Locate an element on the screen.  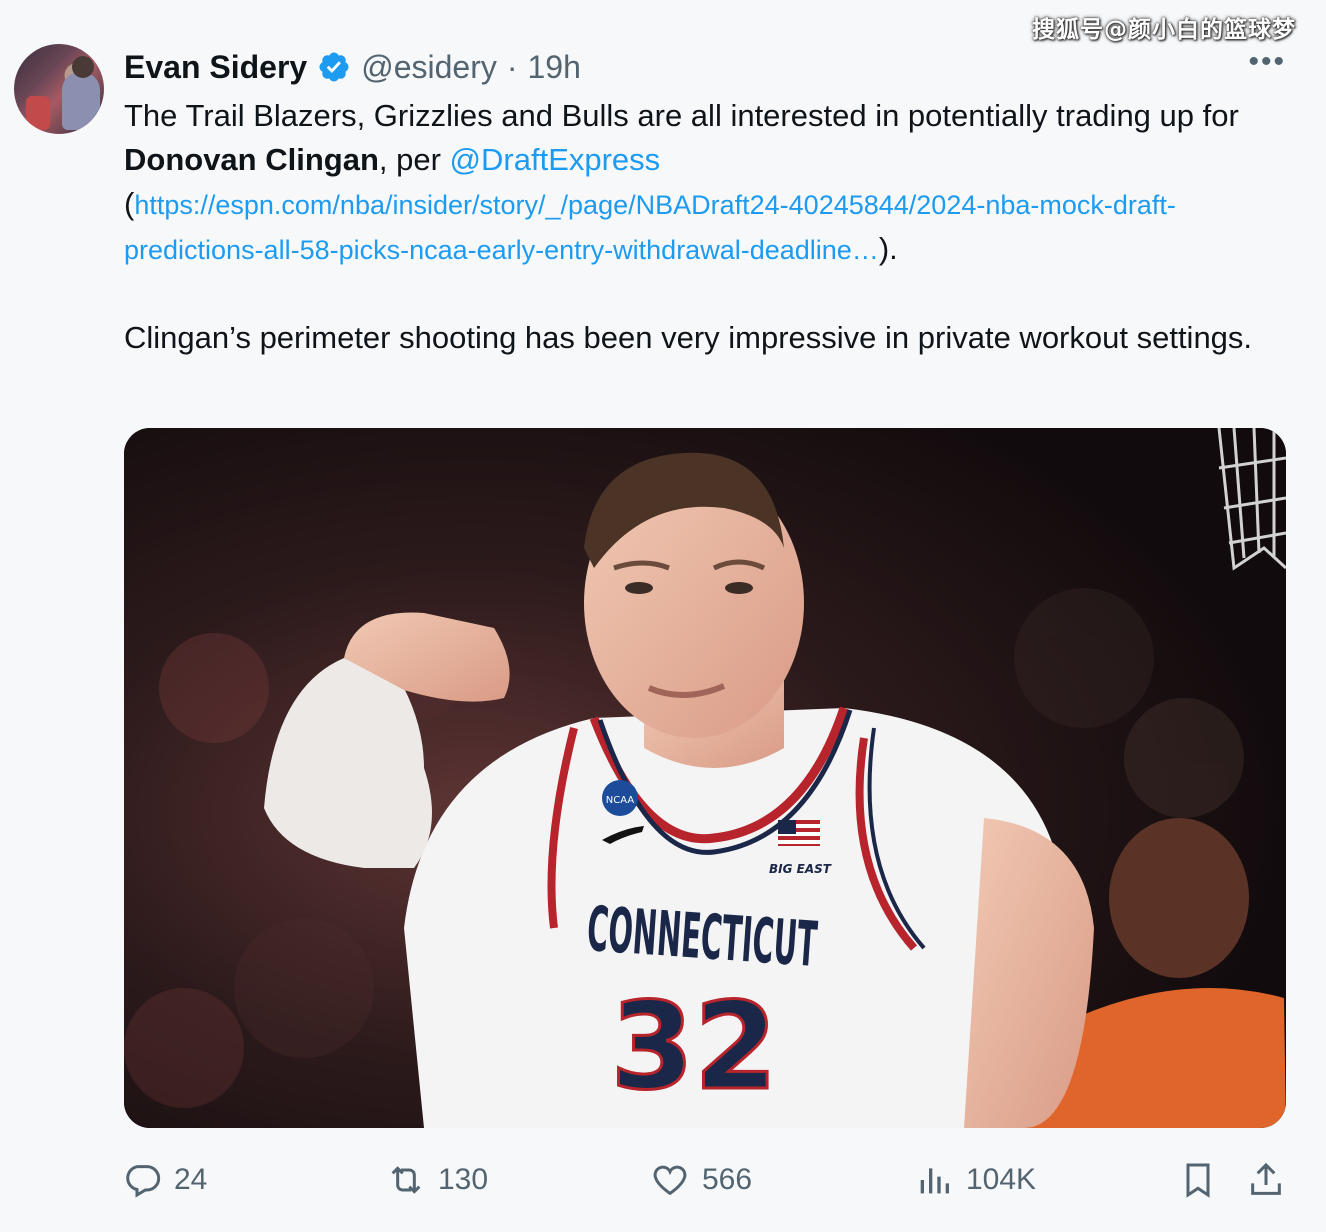
text-part: , per is located at coordinates (414, 159).